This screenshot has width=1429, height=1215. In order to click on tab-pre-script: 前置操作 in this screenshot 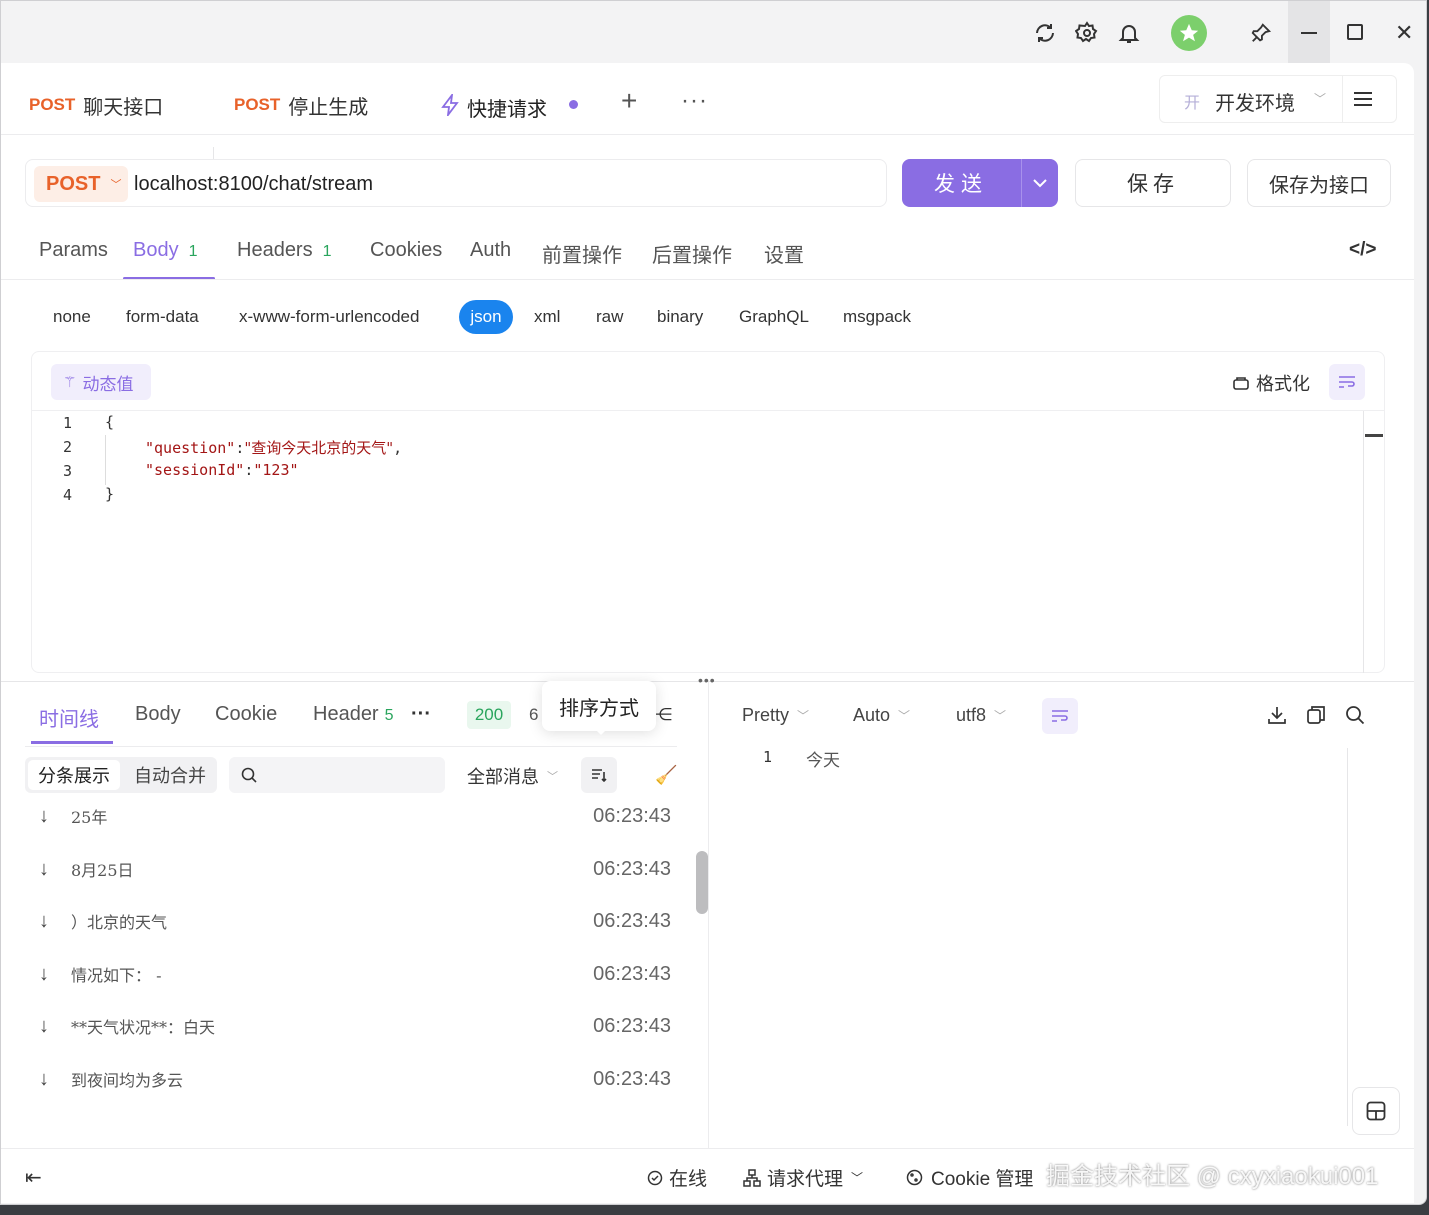, I will do `click(582, 253)`.